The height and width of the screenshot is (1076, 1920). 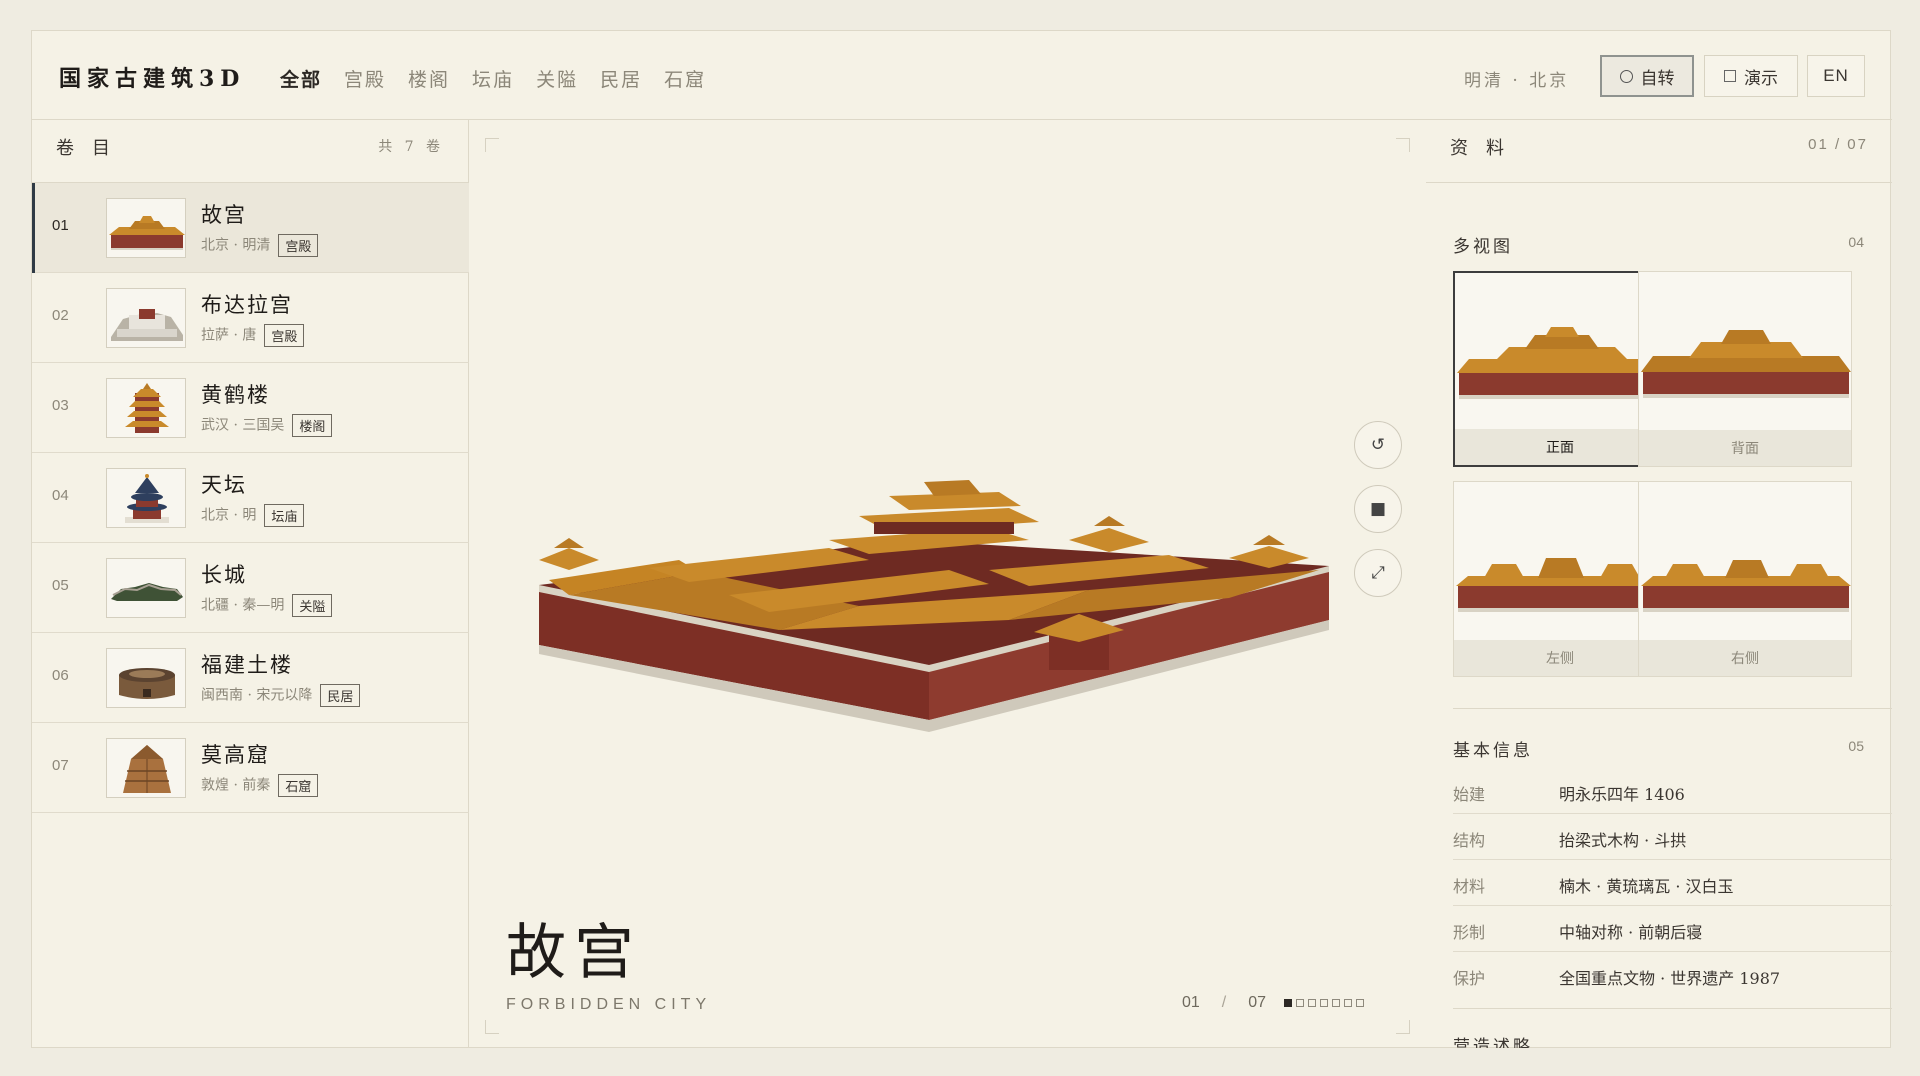 I want to click on info-key: 结构, so click(x=1469, y=840).